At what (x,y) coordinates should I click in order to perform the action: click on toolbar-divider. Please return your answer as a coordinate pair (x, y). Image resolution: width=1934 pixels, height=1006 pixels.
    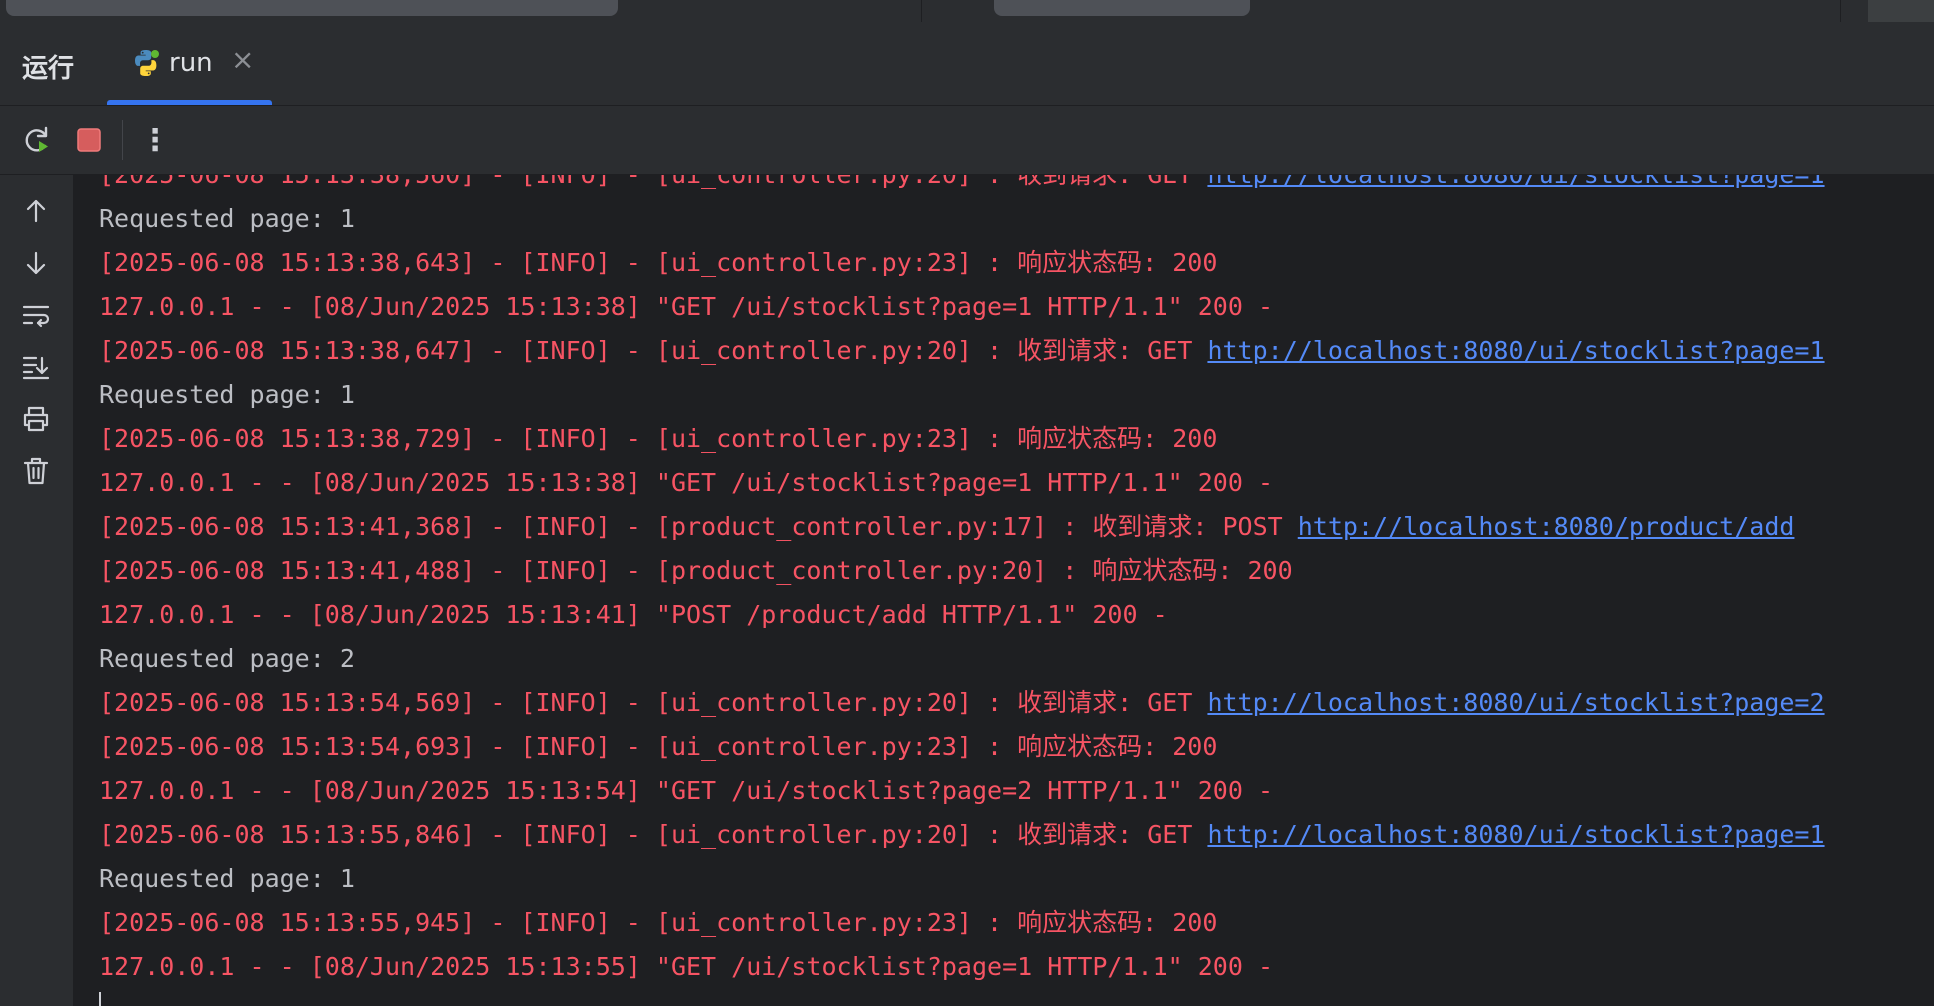
    Looking at the image, I should click on (122, 140).